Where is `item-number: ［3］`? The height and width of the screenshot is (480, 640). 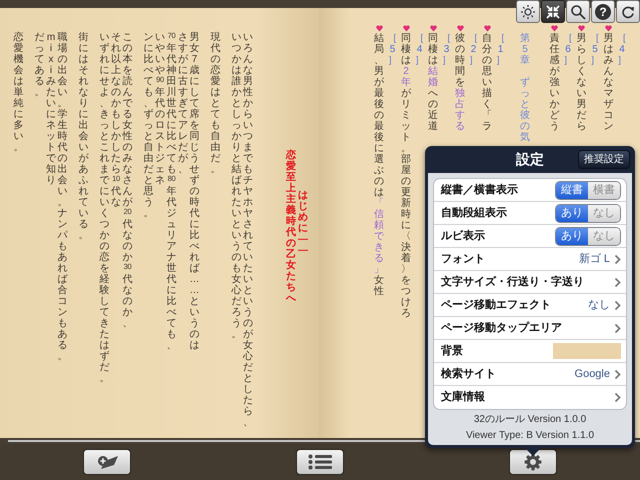
item-number: ［3］ is located at coordinates (447, 49).